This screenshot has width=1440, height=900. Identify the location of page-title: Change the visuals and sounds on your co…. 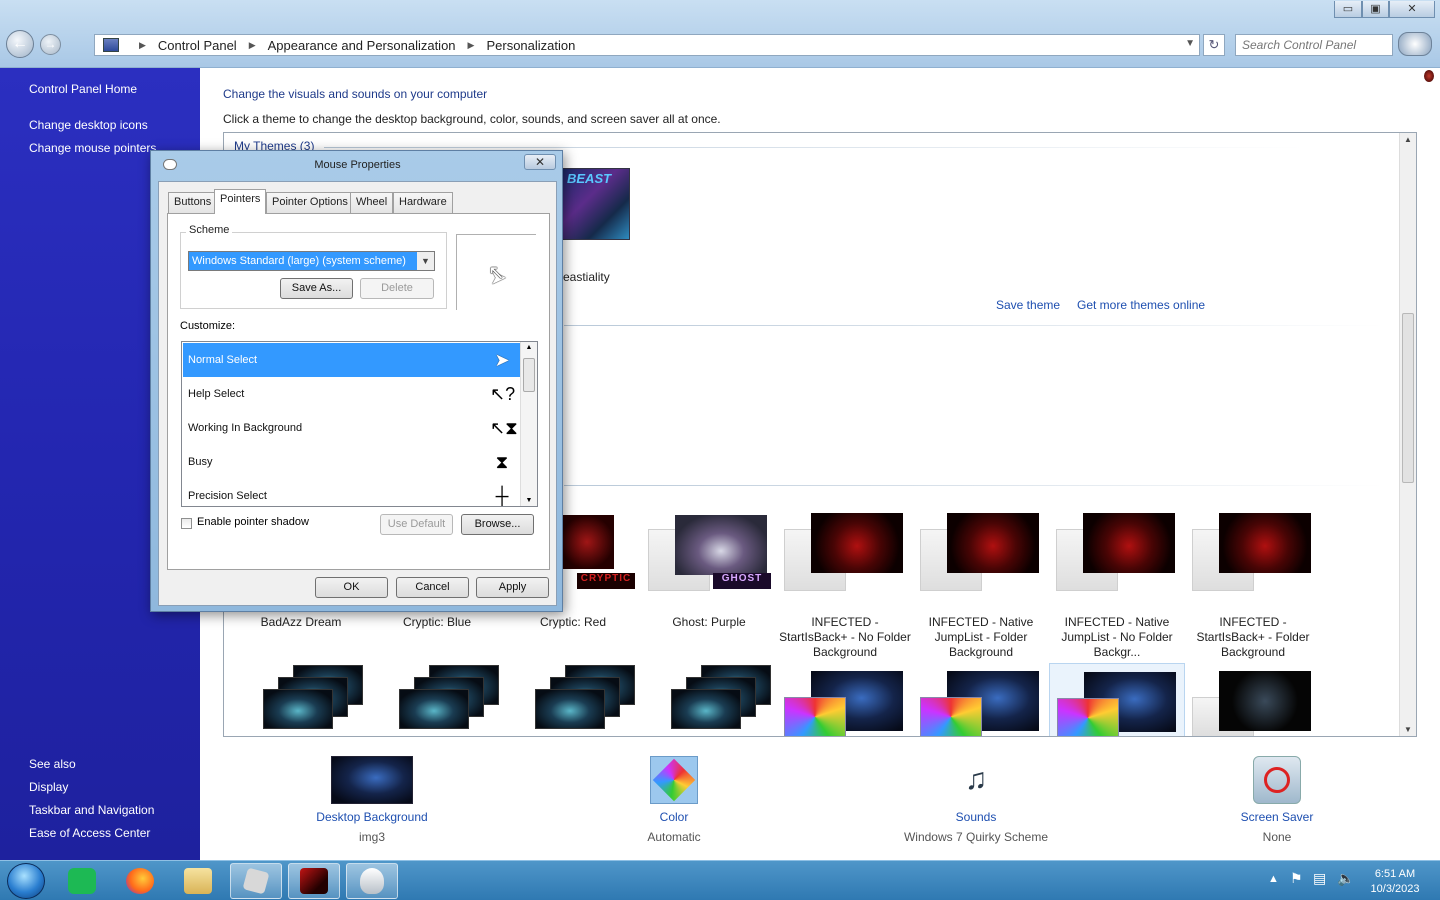
(355, 94).